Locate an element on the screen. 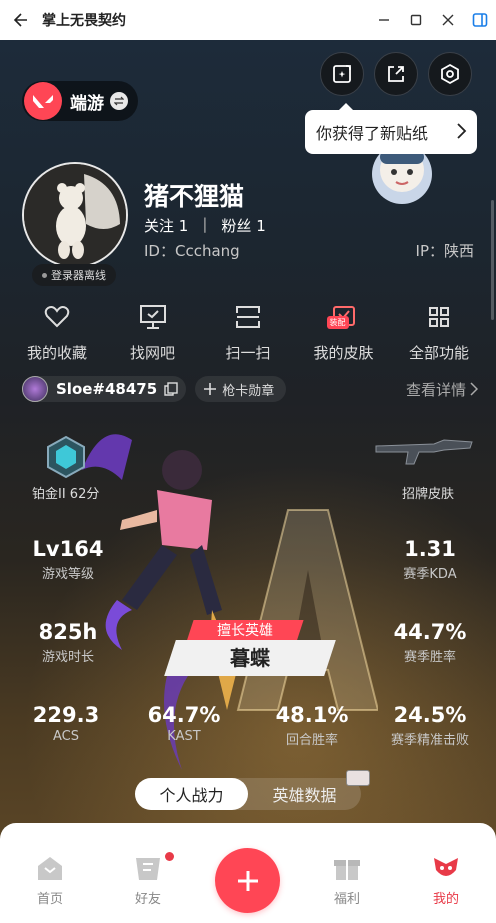  new-sticker-text: 你获得了新贴纸 is located at coordinates (372, 133).